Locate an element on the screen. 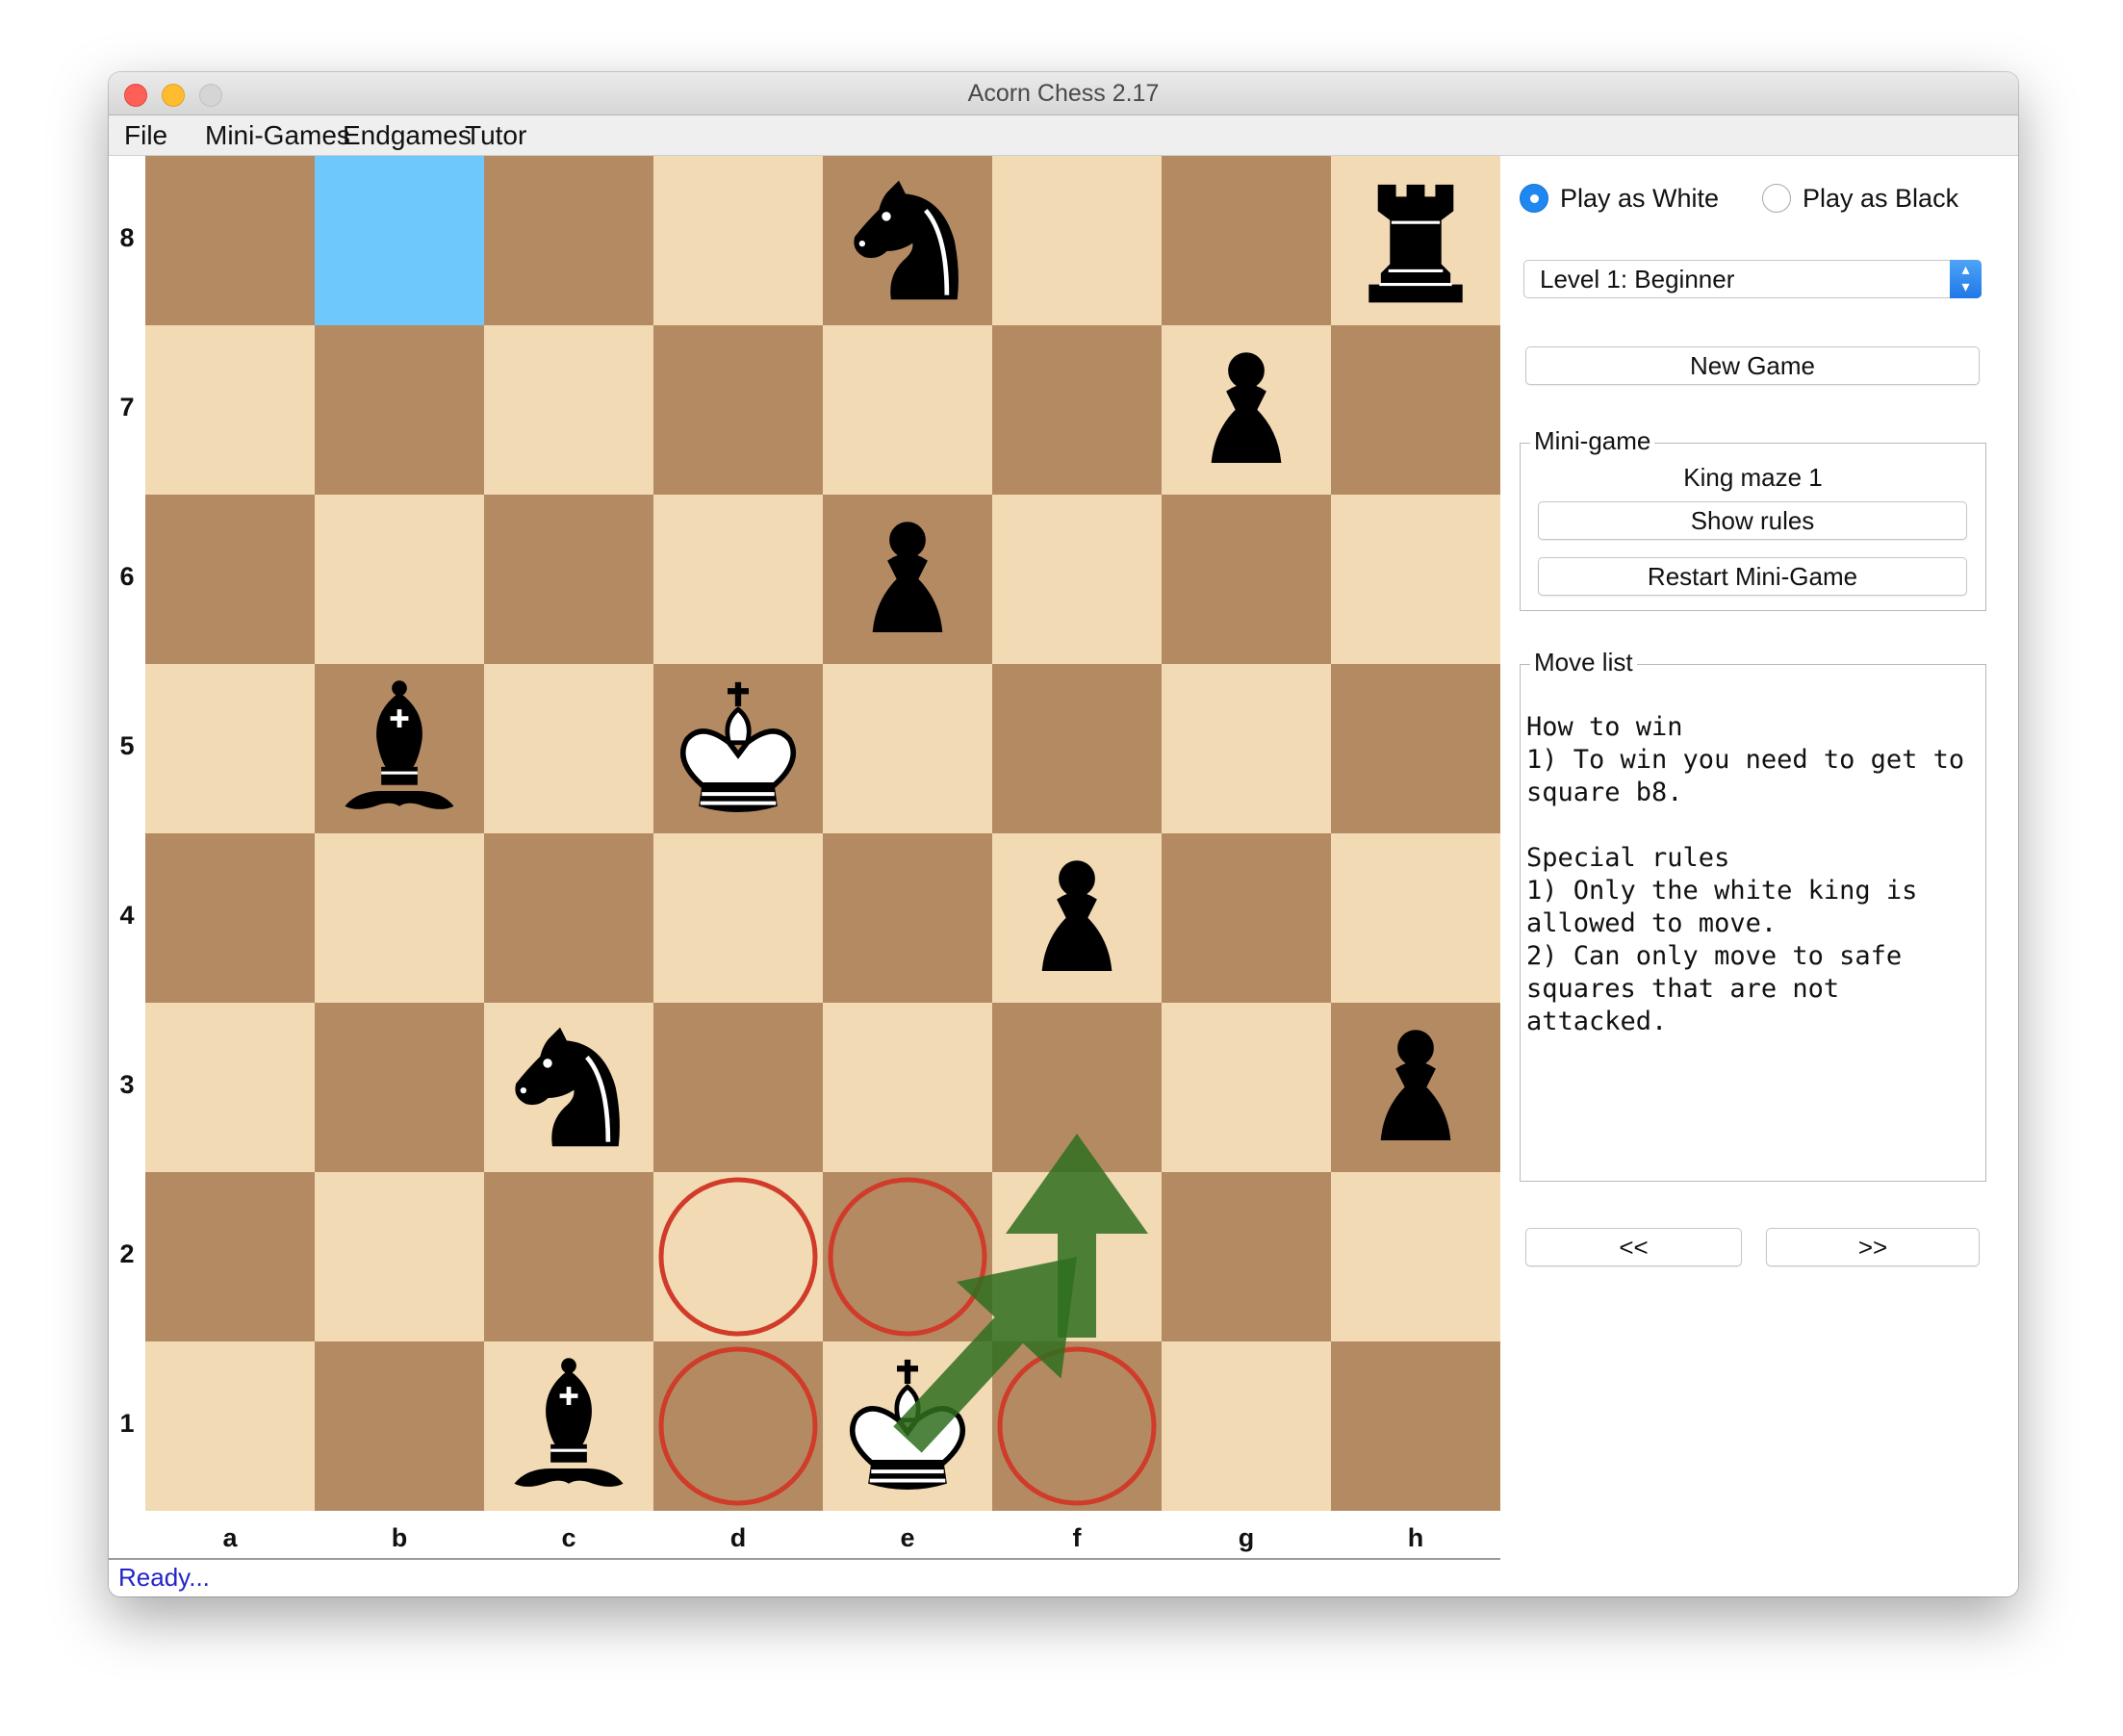  square-h3 is located at coordinates (1415, 1087).